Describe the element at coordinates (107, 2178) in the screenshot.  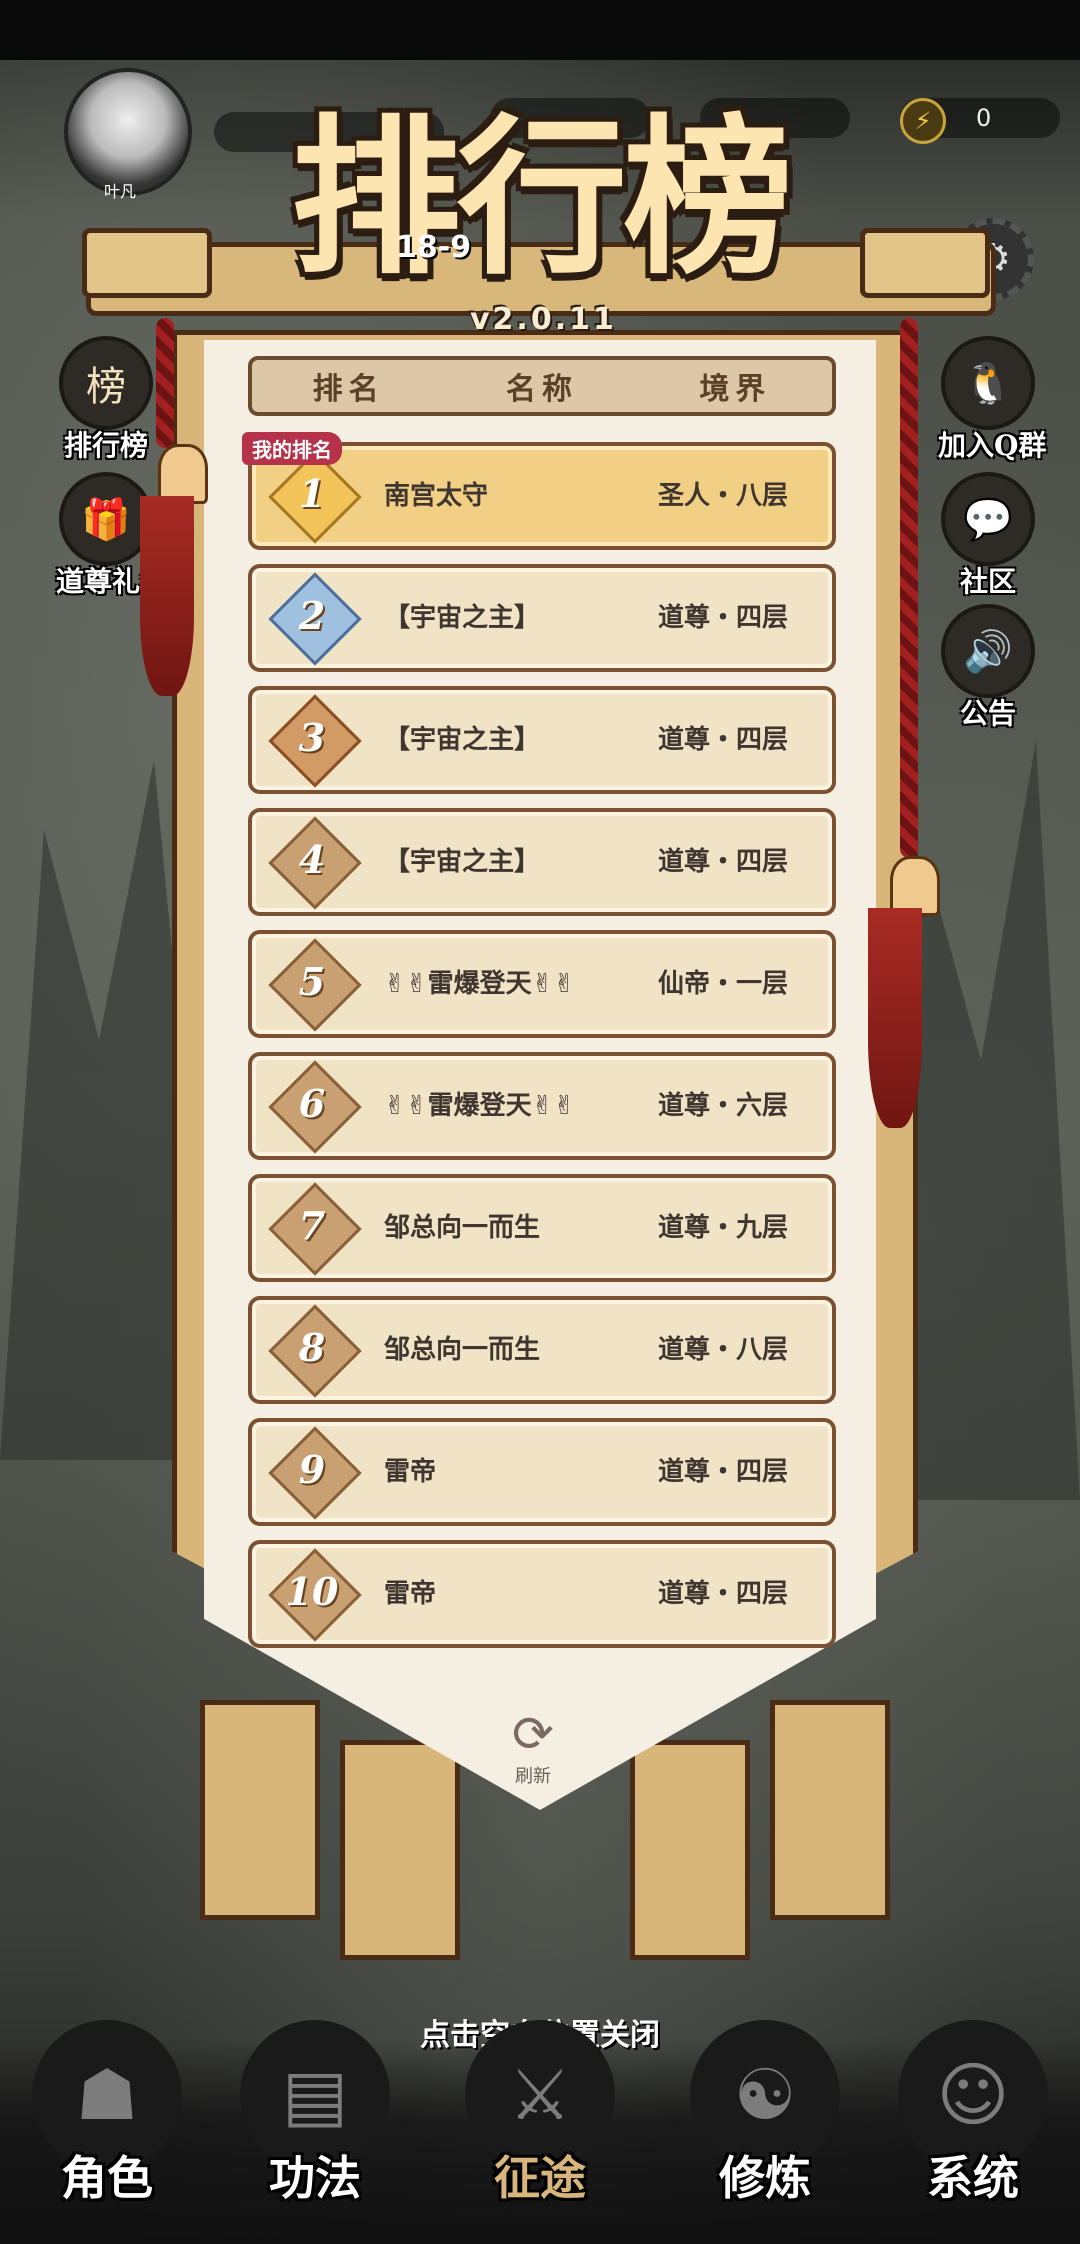
I see `nav-tab-label: 角色` at that location.